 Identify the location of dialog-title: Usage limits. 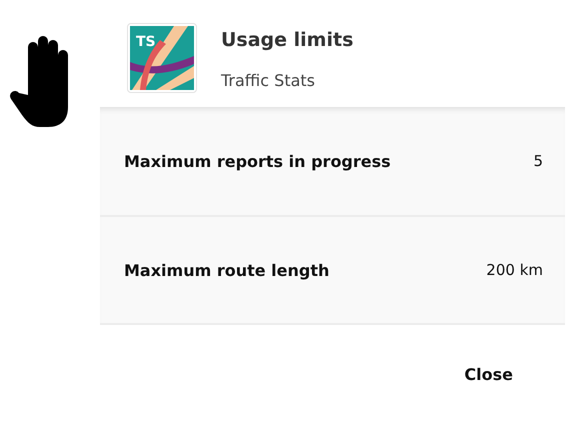
(287, 40).